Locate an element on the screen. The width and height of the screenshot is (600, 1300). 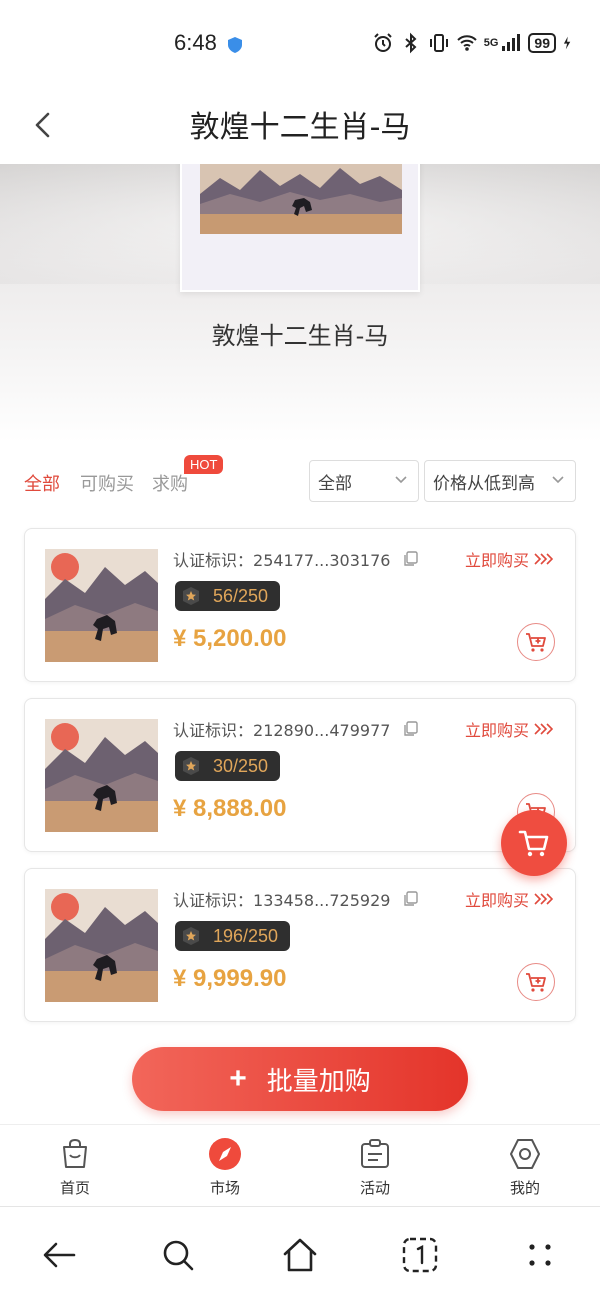
clipboard-icon is located at coordinates (375, 1153).